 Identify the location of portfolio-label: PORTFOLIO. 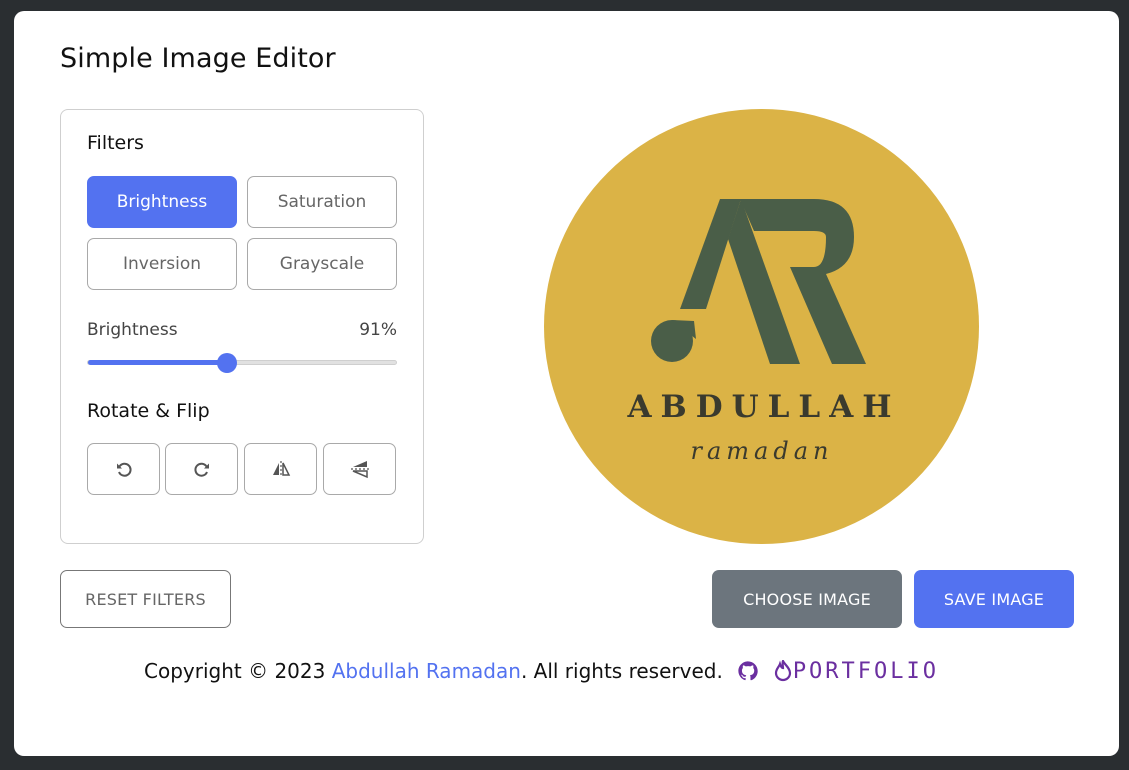
(866, 671).